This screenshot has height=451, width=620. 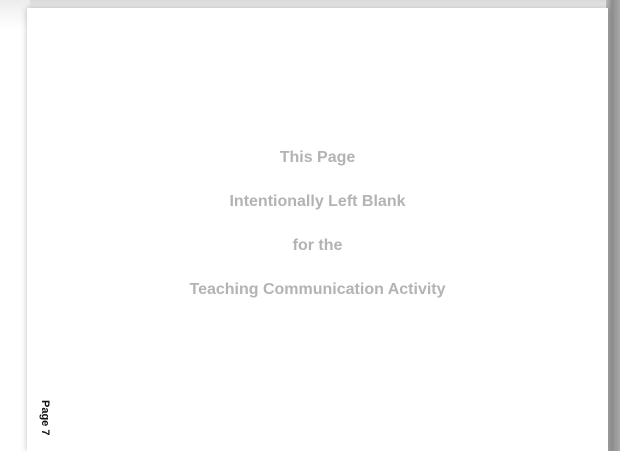 I want to click on page-number: Page 7, so click(x=45, y=418).